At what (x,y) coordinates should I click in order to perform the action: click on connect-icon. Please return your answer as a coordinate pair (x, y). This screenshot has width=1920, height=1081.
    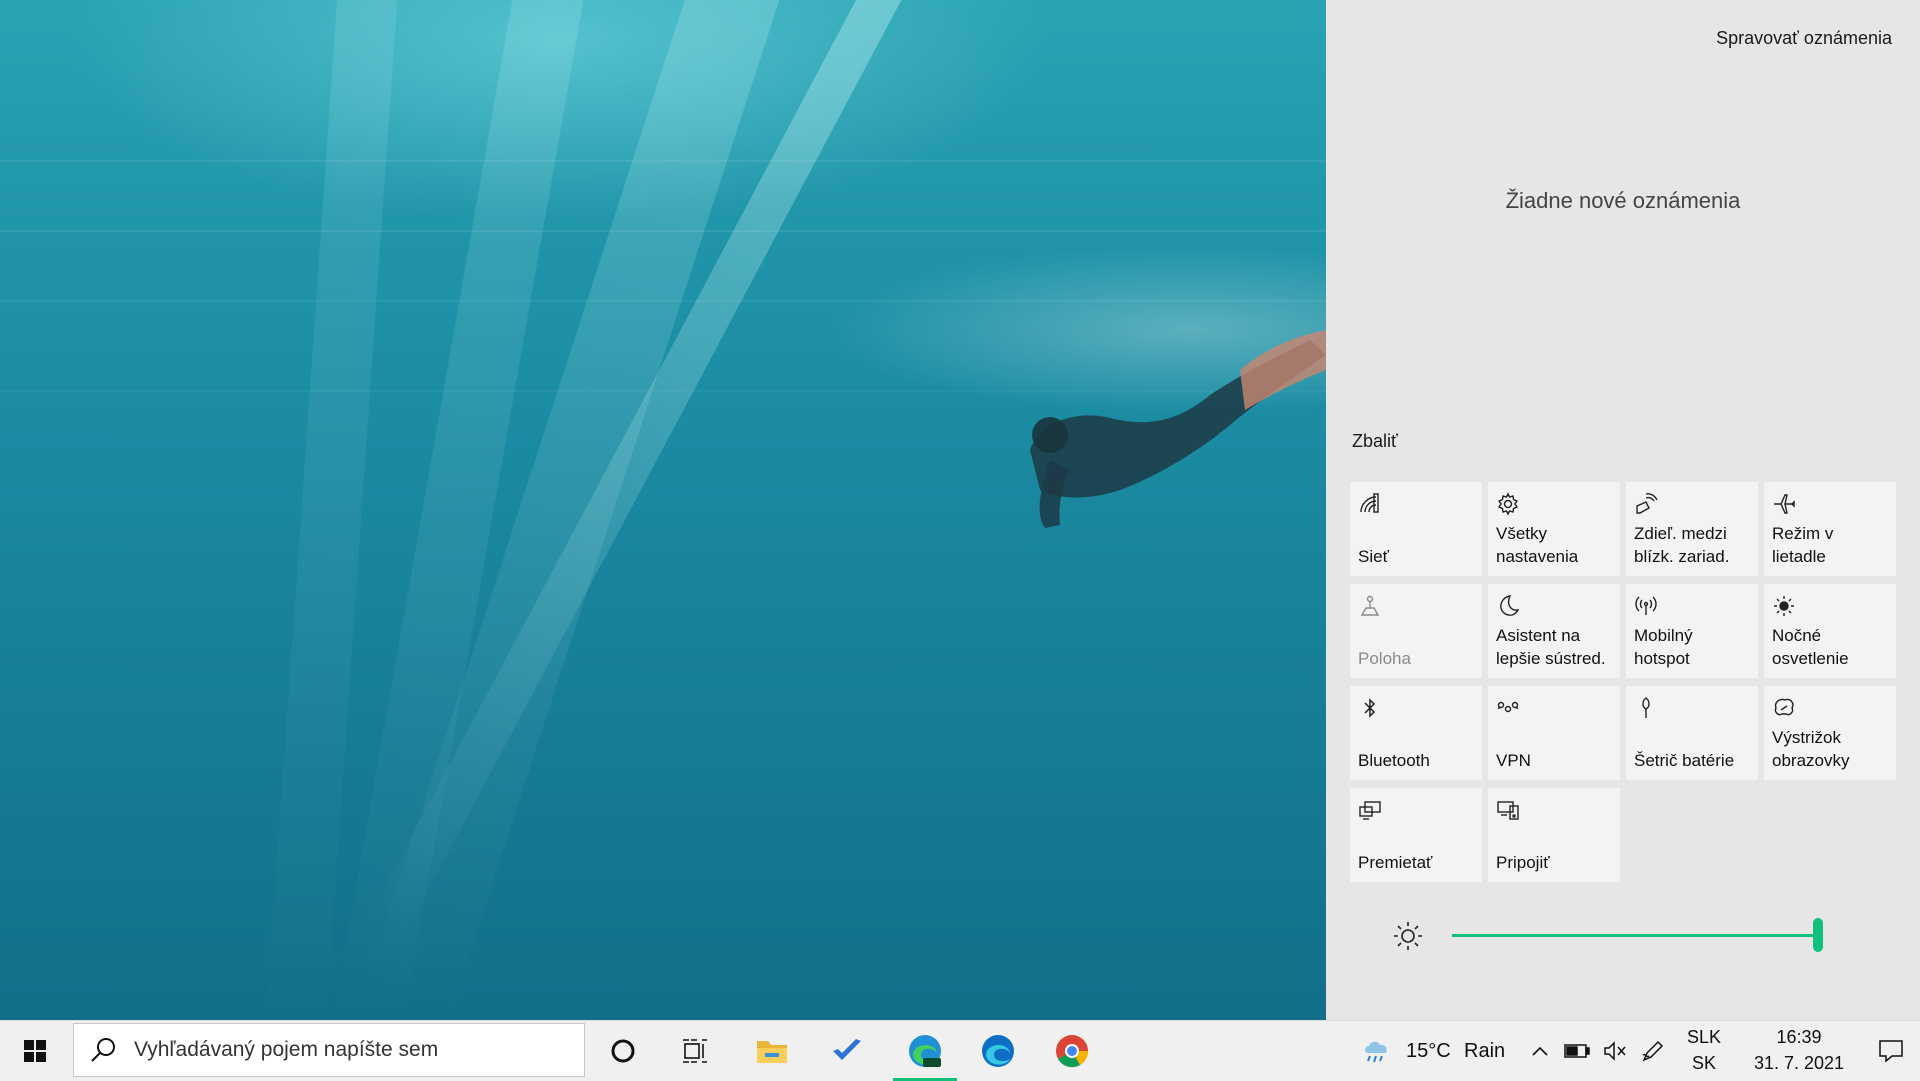
    Looking at the image, I should click on (1508, 810).